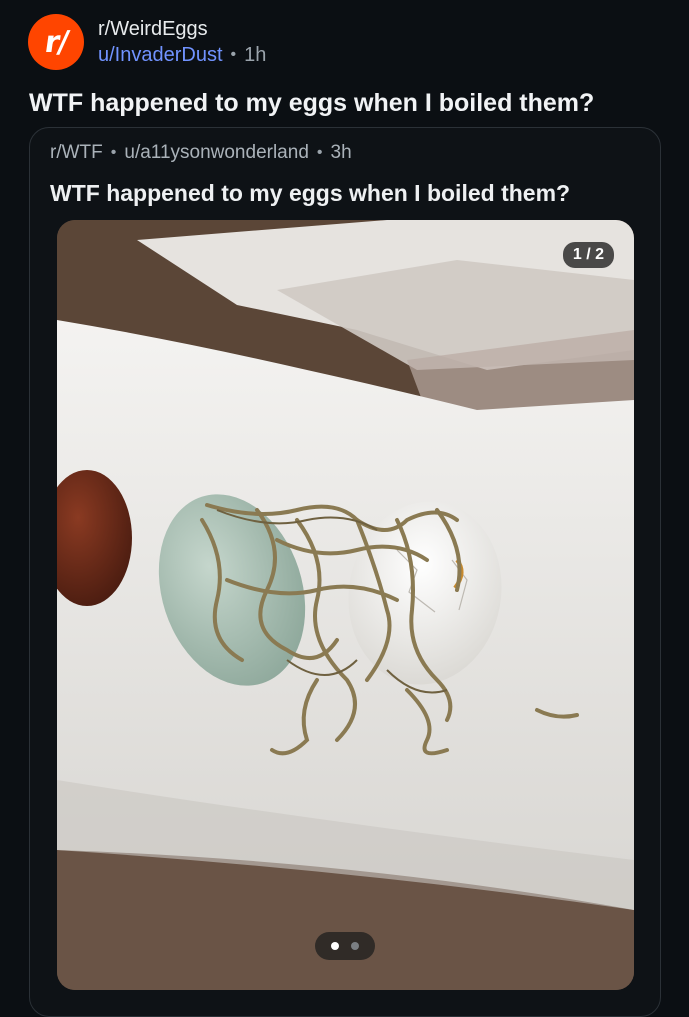 Image resolution: width=689 pixels, height=1017 pixels. I want to click on subreddit-avatar-icon: r/, so click(56, 42).